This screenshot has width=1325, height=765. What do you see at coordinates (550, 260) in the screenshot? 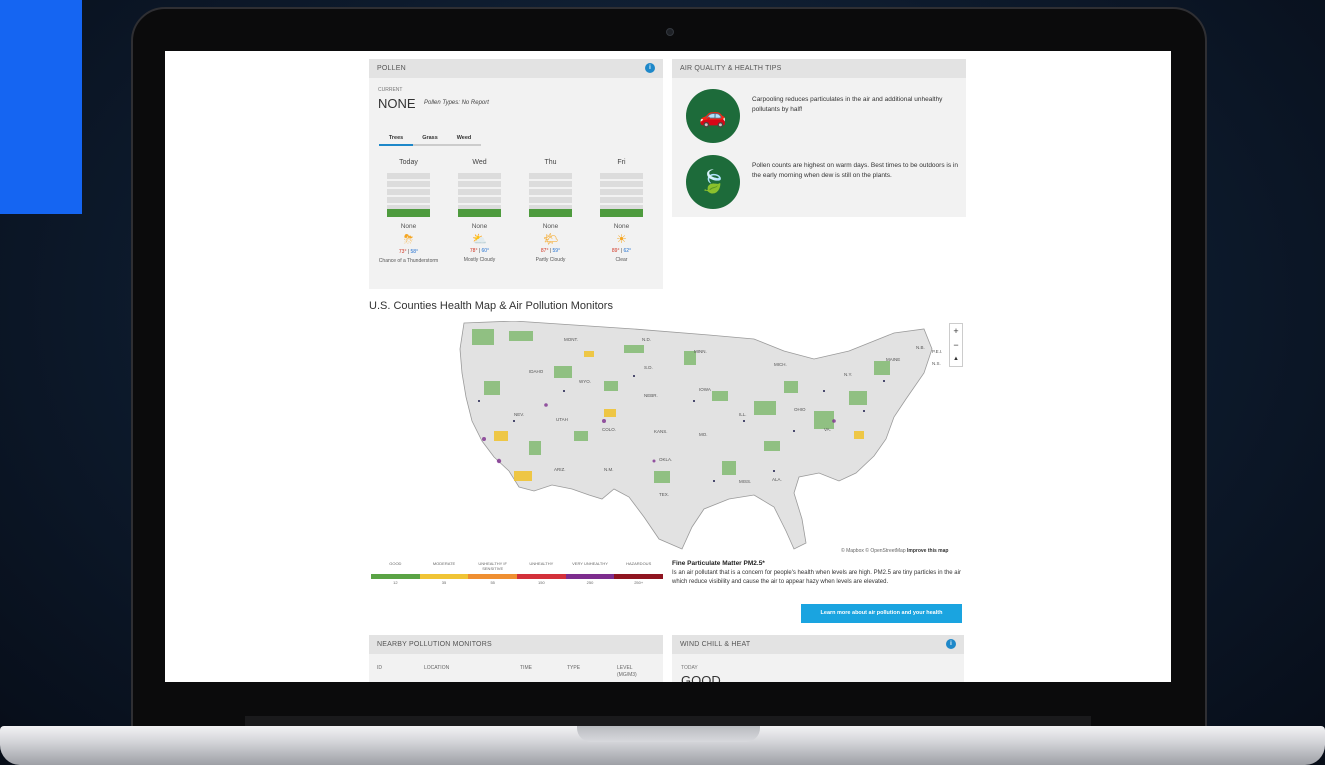
I see `day-condition: Partly Cloudy` at bounding box center [550, 260].